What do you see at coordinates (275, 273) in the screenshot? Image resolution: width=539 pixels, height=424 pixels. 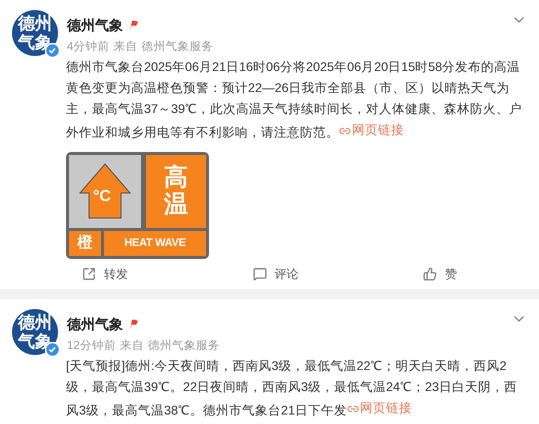 I see `comment-button: 评论` at bounding box center [275, 273].